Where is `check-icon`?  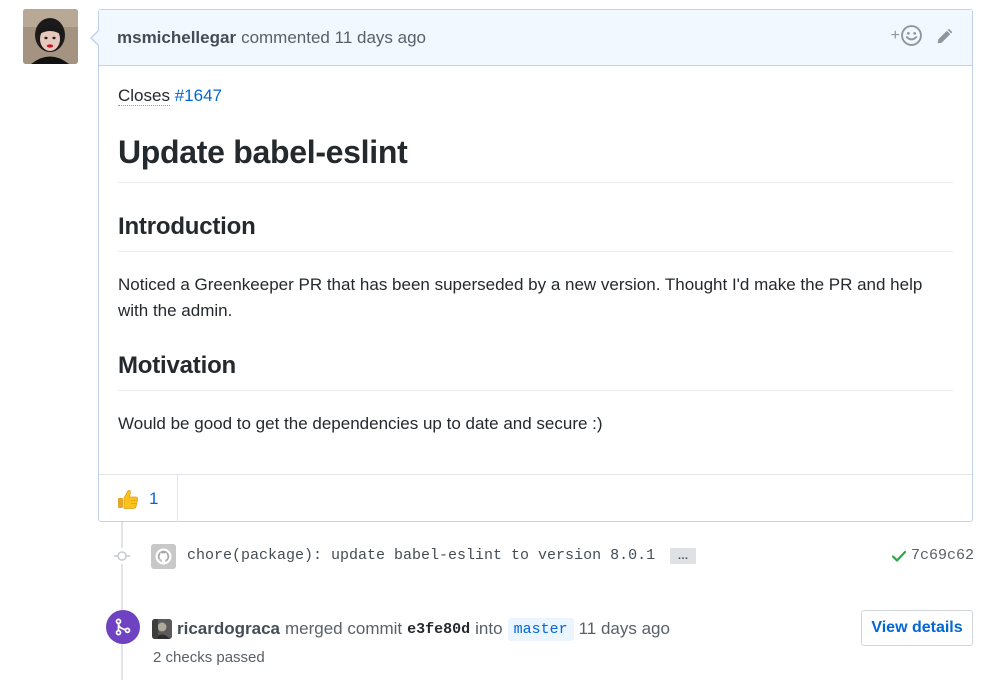 check-icon is located at coordinates (899, 556).